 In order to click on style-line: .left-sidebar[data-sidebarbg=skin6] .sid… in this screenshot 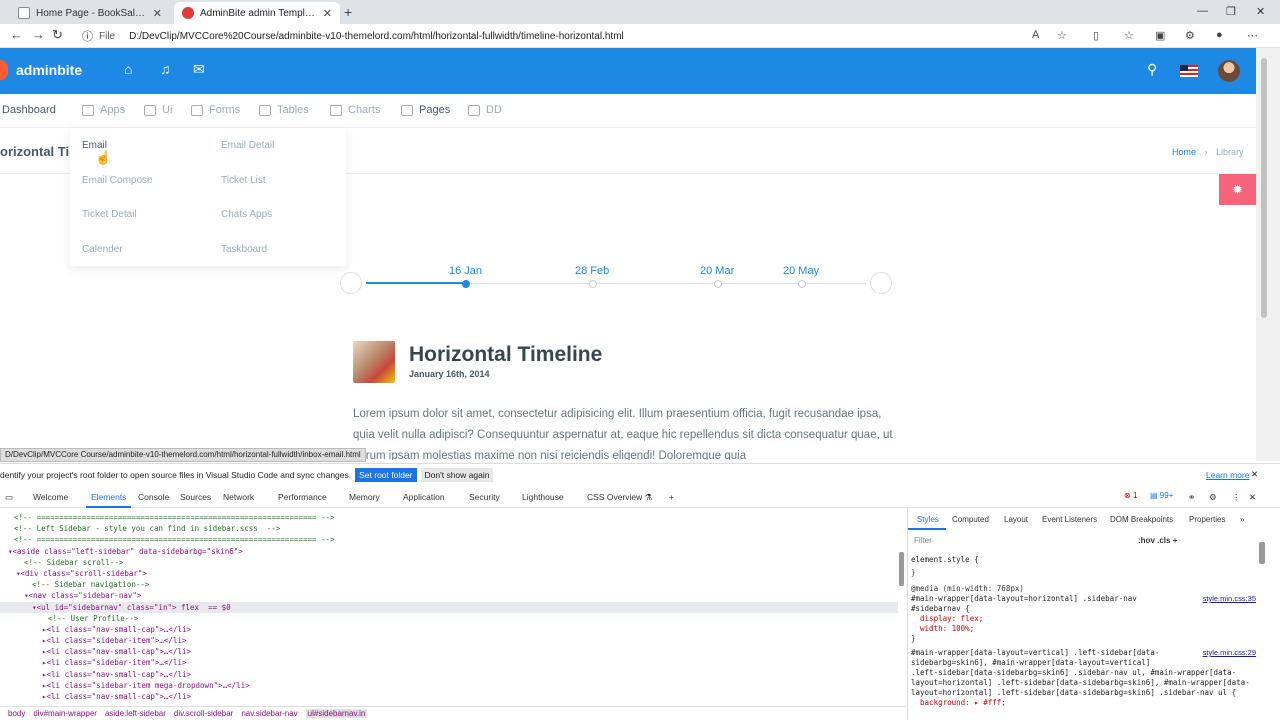, I will do `click(1073, 672)`.